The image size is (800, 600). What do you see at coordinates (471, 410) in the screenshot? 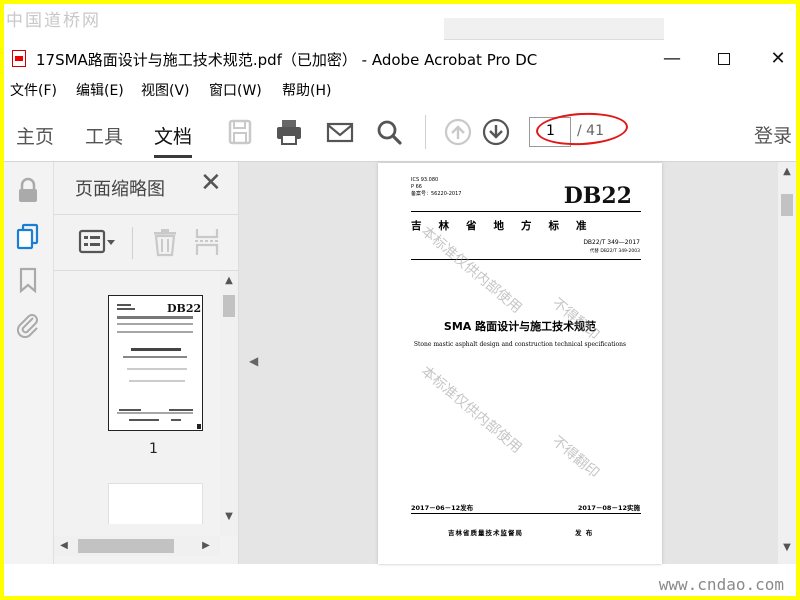
I see `page-watermark-3: 本标准仅供内部使用` at bounding box center [471, 410].